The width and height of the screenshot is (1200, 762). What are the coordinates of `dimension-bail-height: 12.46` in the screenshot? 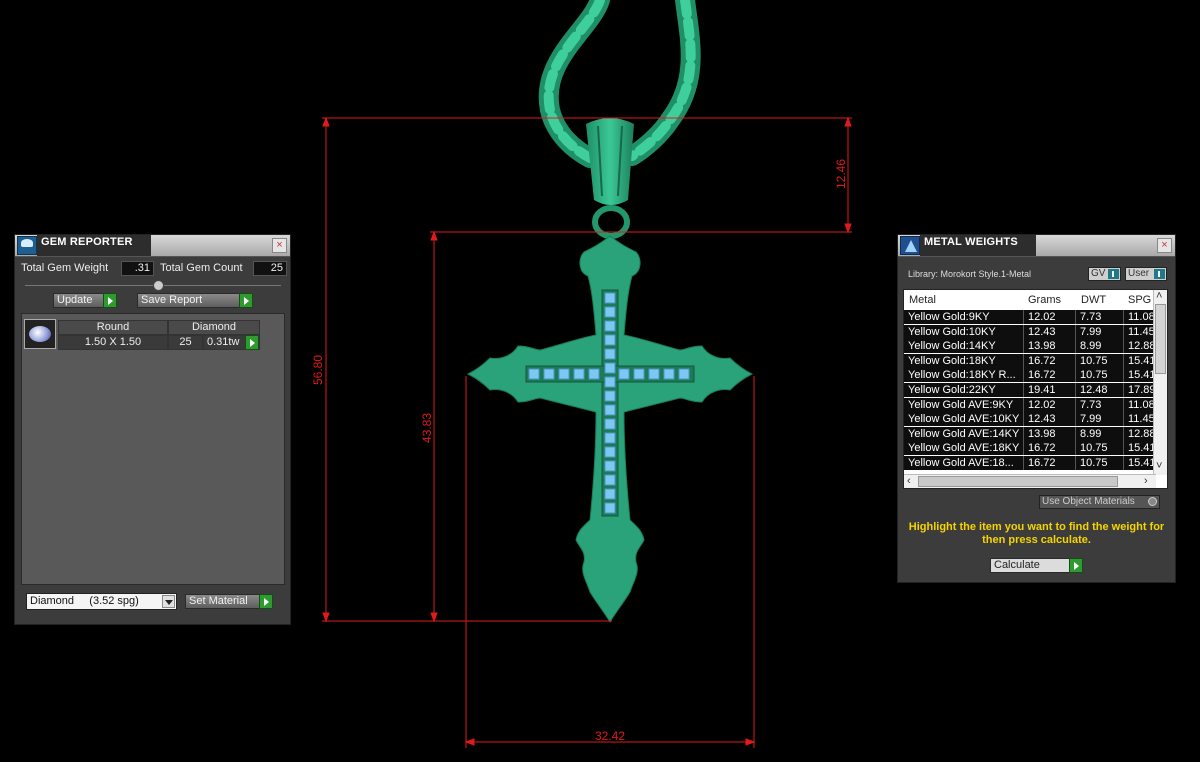 It's located at (841, 174).